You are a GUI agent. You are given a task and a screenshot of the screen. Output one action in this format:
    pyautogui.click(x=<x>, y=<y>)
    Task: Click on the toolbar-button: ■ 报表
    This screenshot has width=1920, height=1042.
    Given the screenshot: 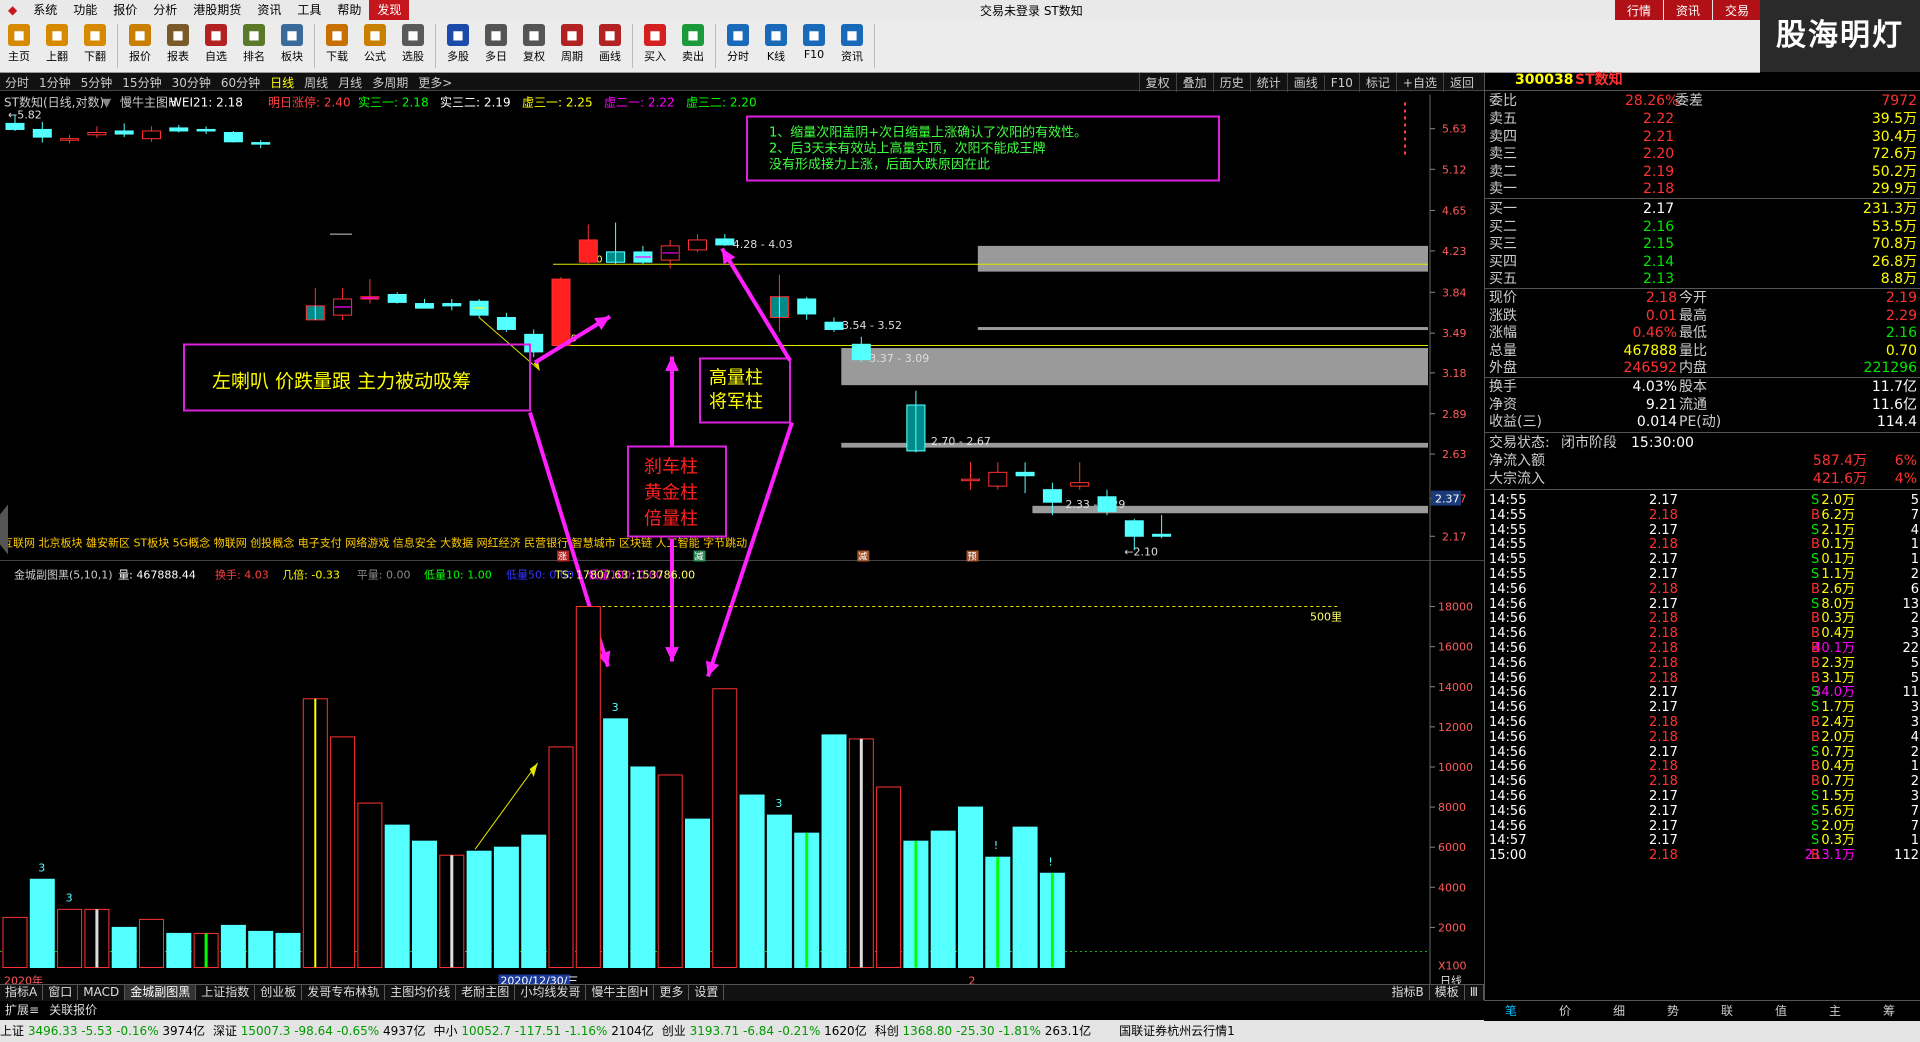 What is the action you would take?
    pyautogui.click(x=178, y=44)
    